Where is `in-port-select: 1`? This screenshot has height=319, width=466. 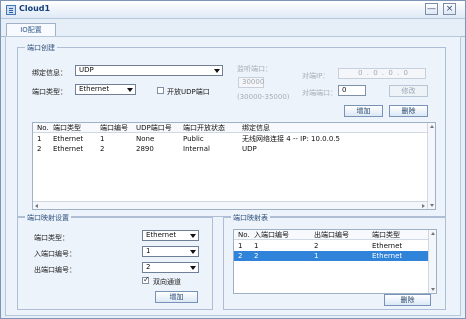 in-port-select: 1 is located at coordinates (170, 251).